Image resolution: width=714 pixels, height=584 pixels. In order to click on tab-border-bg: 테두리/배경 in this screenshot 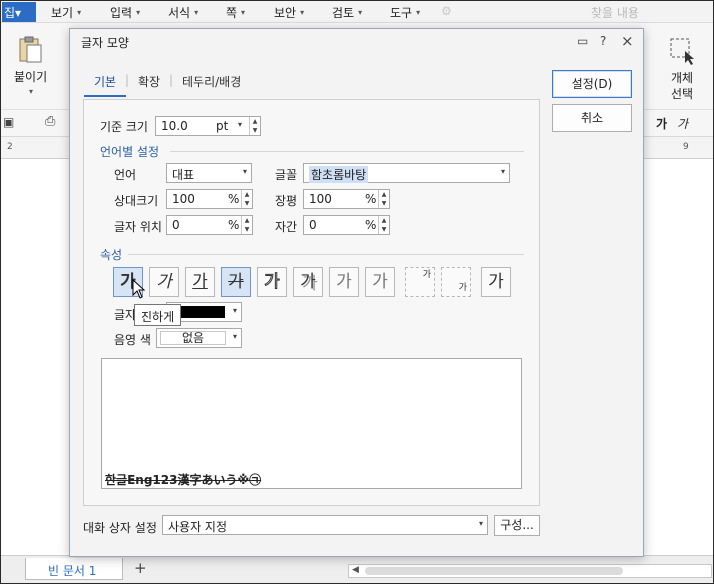, I will do `click(211, 81)`.